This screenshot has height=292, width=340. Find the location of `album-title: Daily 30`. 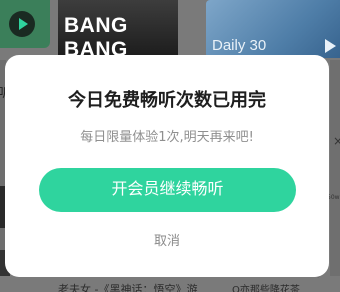

album-title: Daily 30 is located at coordinates (239, 45).